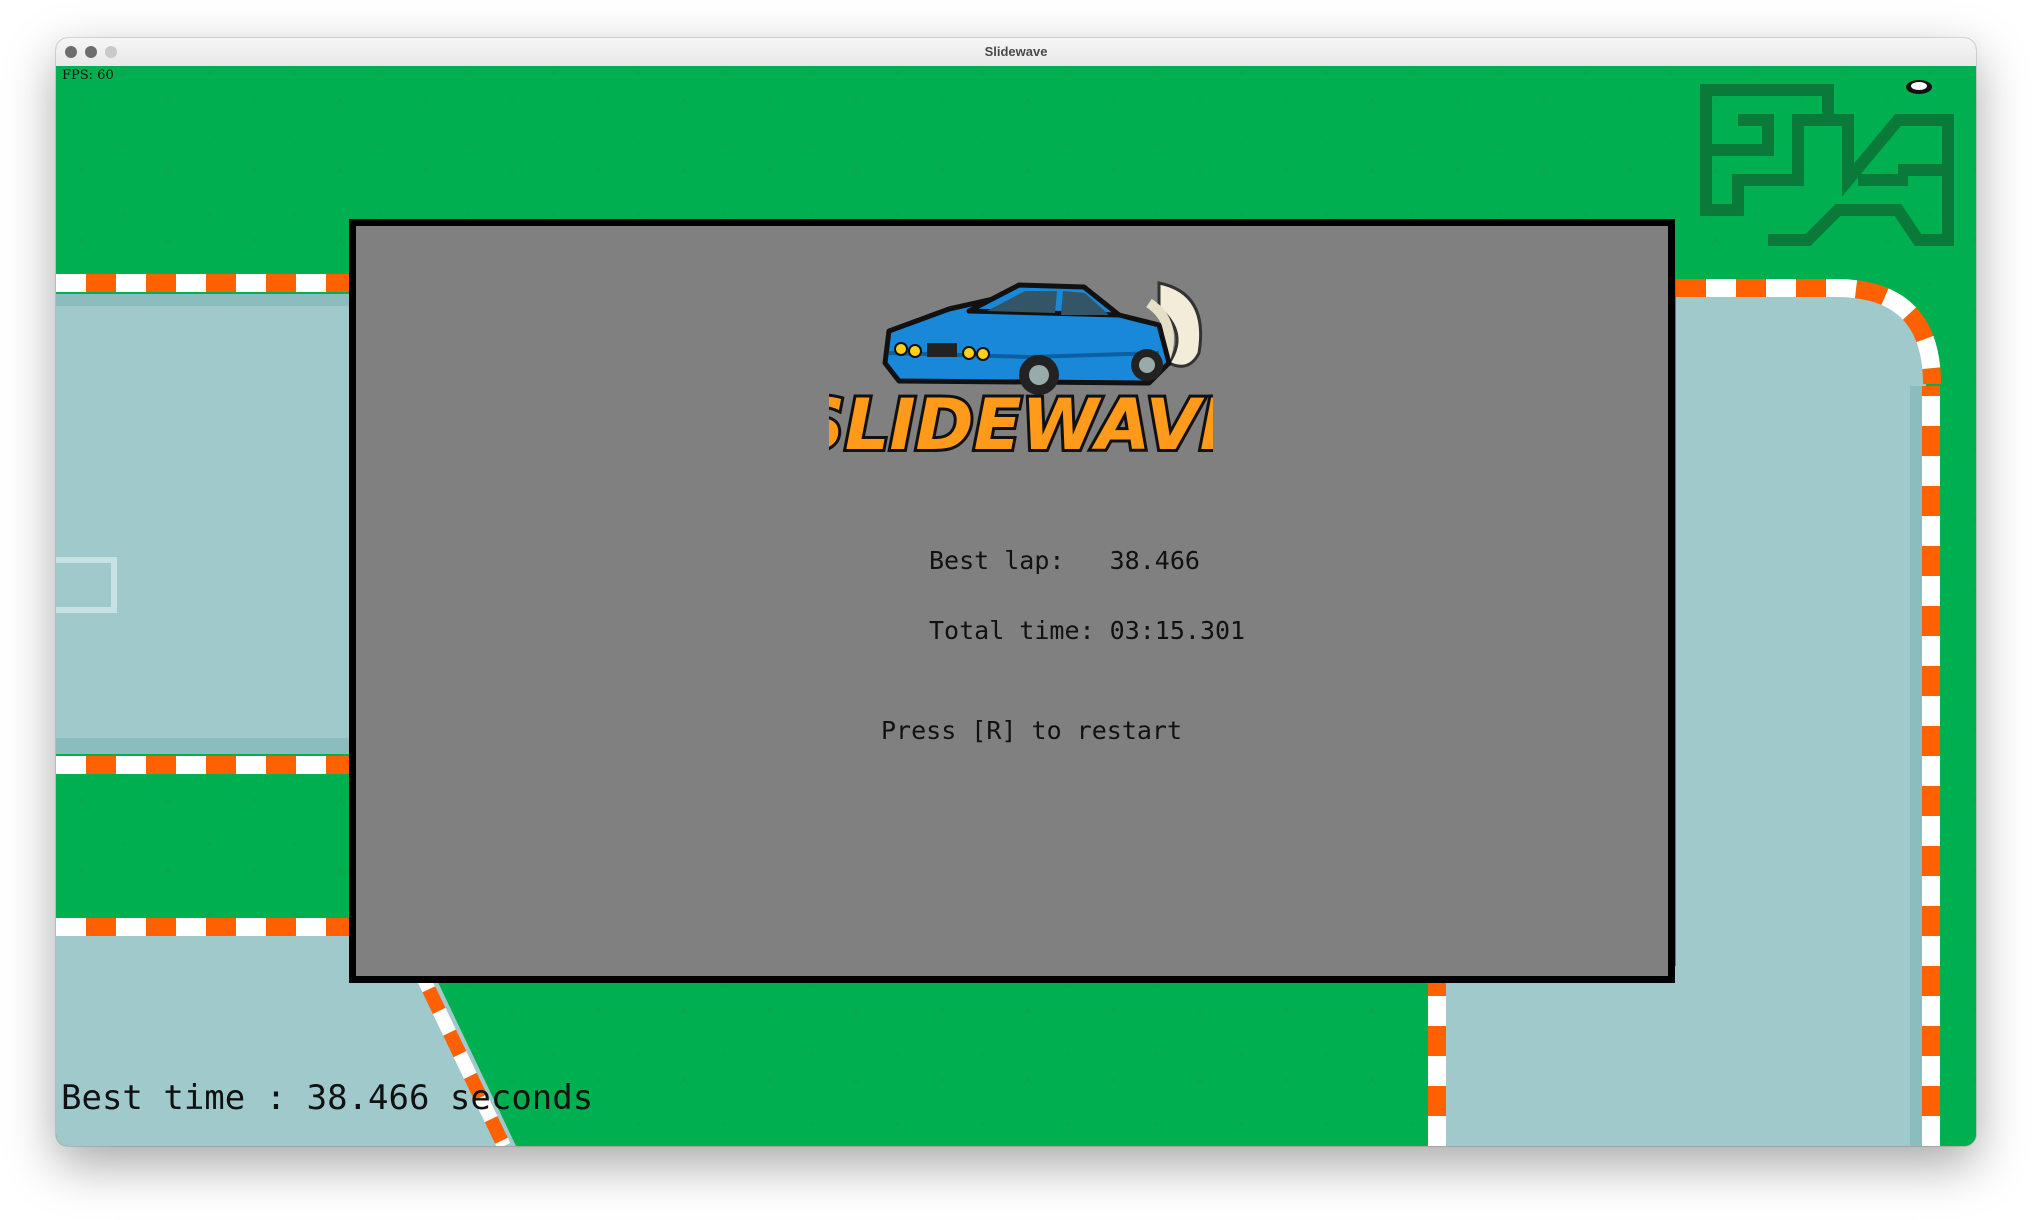 The height and width of the screenshot is (1220, 2032). What do you see at coordinates (1827, 165) in the screenshot?
I see `track-minimap` at bounding box center [1827, 165].